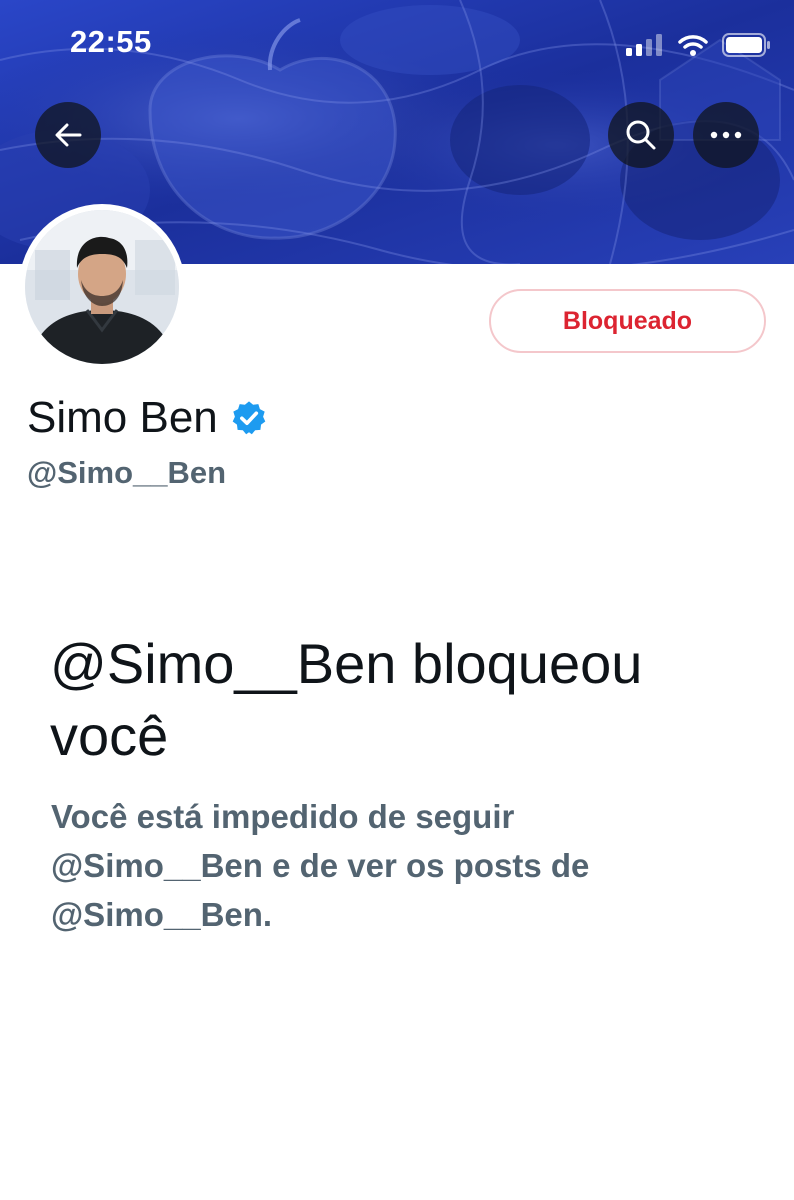 The width and height of the screenshot is (794, 1200). I want to click on blocked-button: Bloqueado, so click(627, 321).